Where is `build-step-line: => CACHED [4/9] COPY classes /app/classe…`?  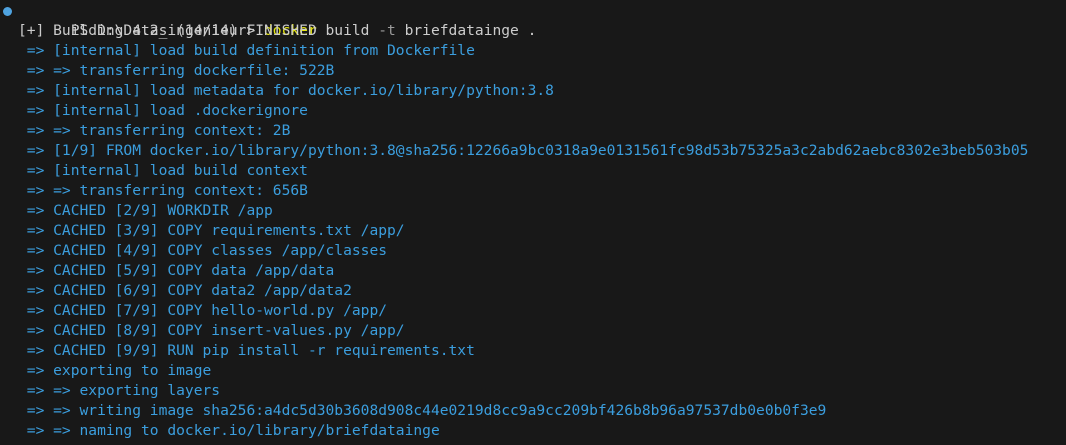
build-step-line: => CACHED [4/9] COPY classes /app/classe… is located at coordinates (203, 250).